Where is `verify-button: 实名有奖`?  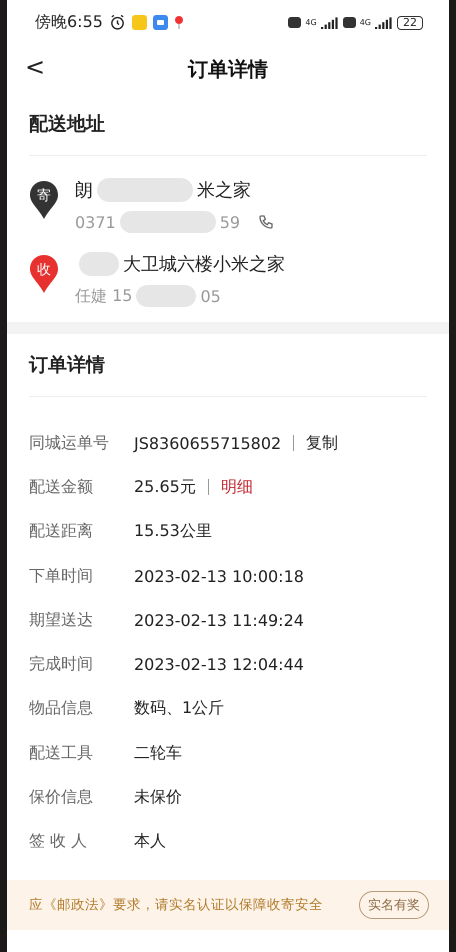 verify-button: 实名有奖 is located at coordinates (394, 905).